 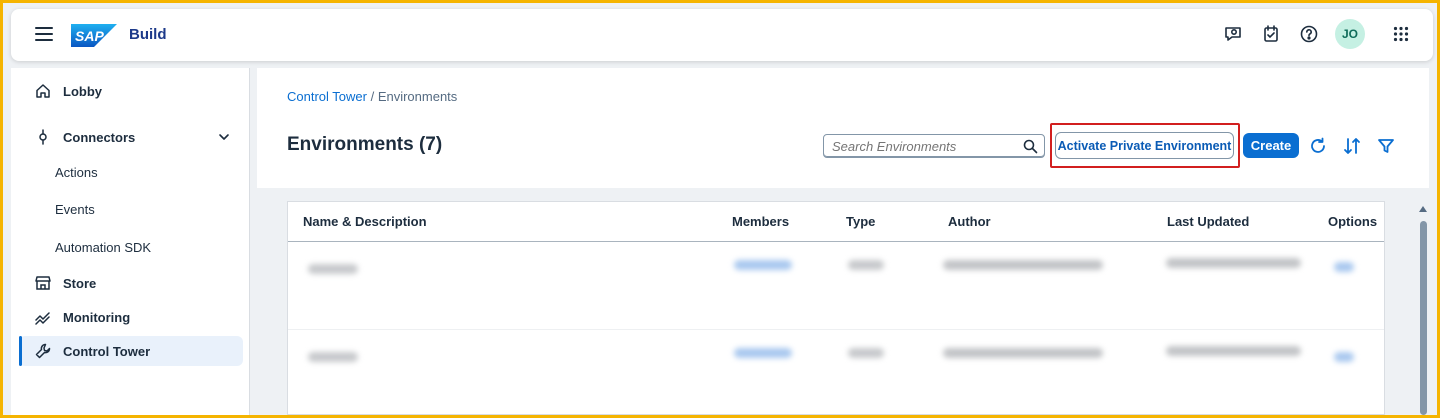 What do you see at coordinates (89, 36) in the screenshot?
I see `svg-text: SAP` at bounding box center [89, 36].